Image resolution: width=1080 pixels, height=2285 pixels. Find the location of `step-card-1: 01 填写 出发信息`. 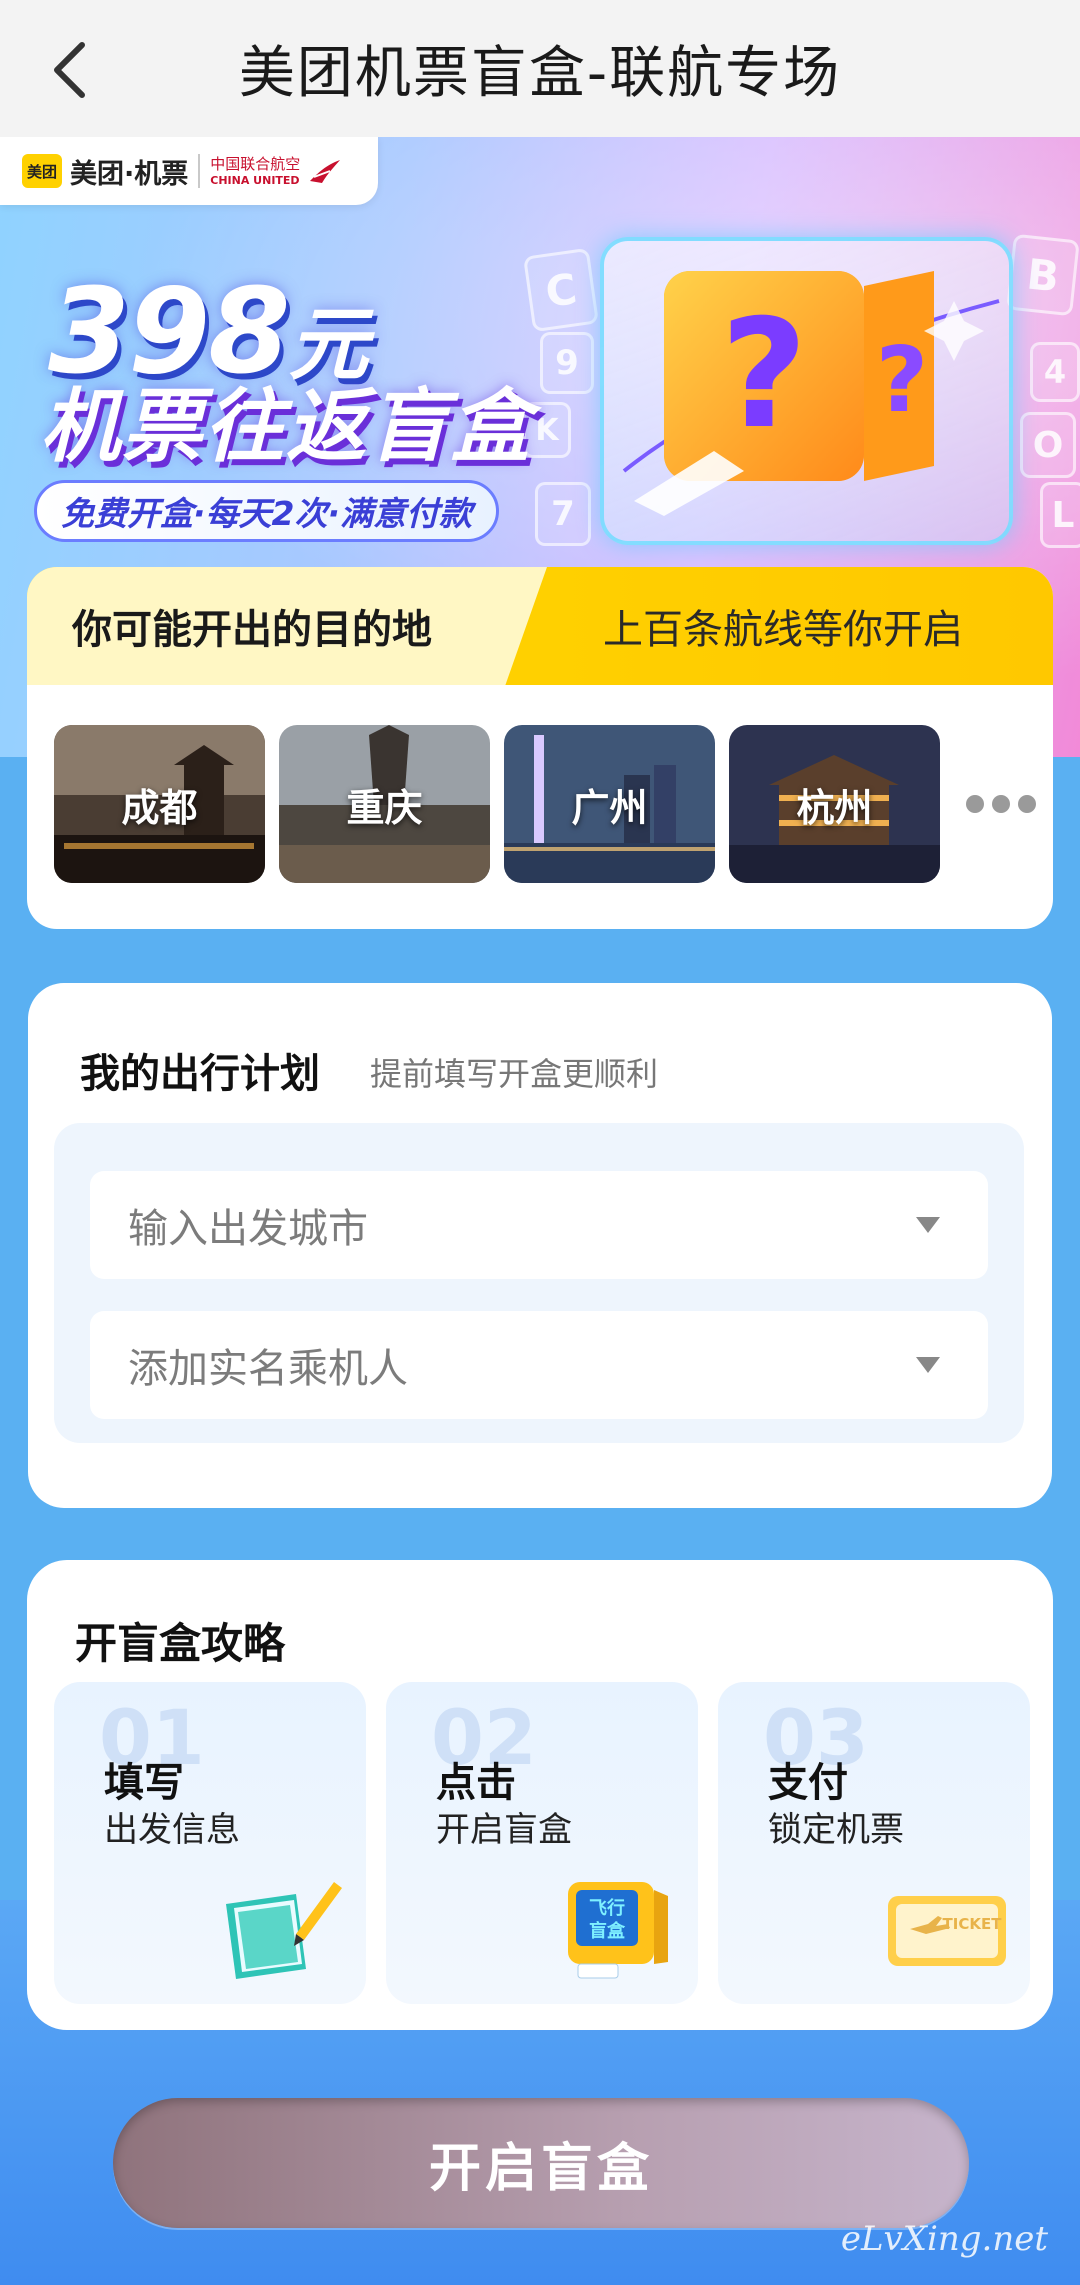

step-card-1: 01 填写 出发信息 is located at coordinates (210, 1843).